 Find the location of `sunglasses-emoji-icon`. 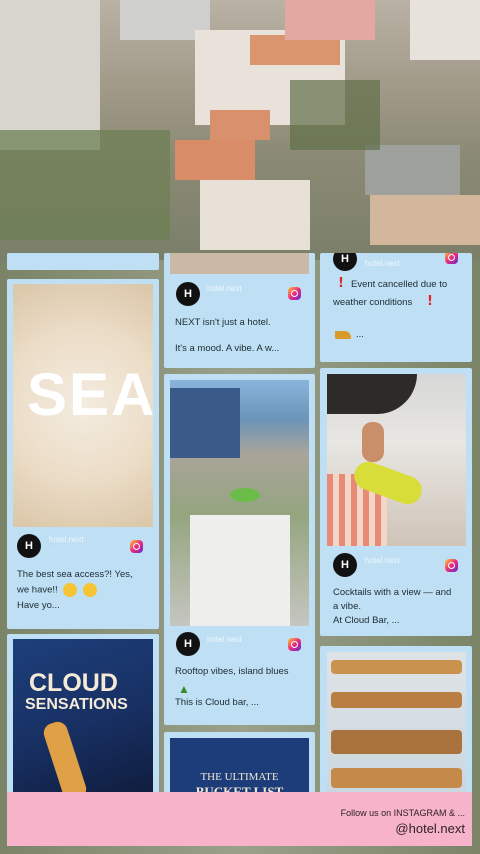

sunglasses-emoji-icon is located at coordinates (89, 590).